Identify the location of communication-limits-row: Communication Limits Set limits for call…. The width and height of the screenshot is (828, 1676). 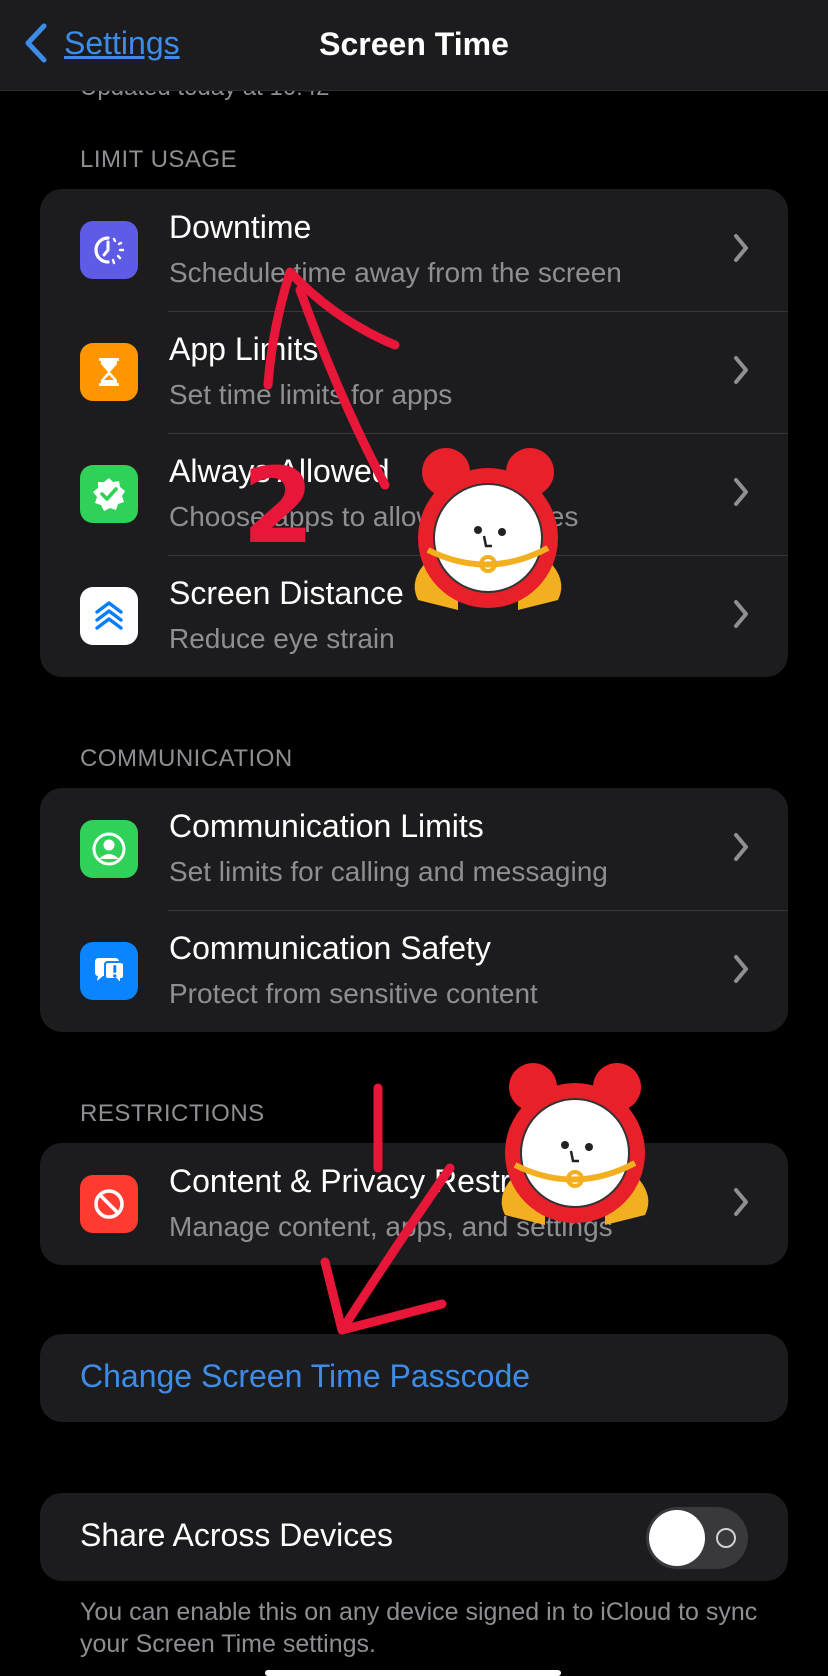
(414, 849).